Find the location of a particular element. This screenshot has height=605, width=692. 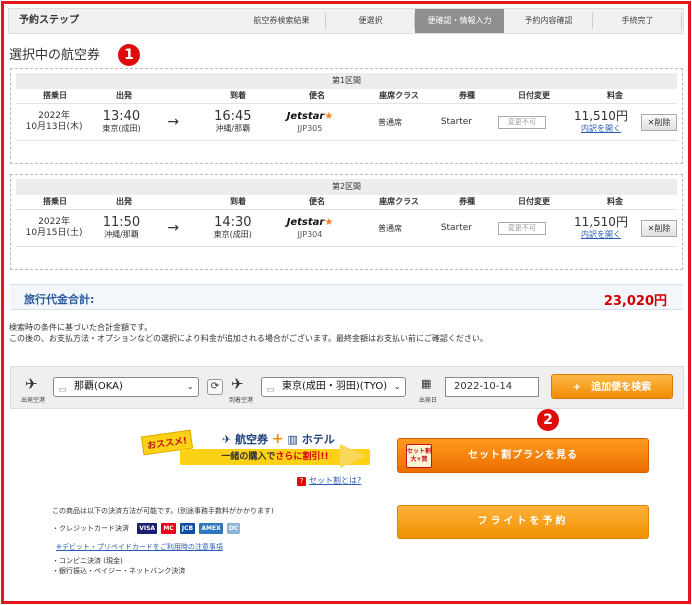

departure-time: 13:40 is located at coordinates (121, 116).